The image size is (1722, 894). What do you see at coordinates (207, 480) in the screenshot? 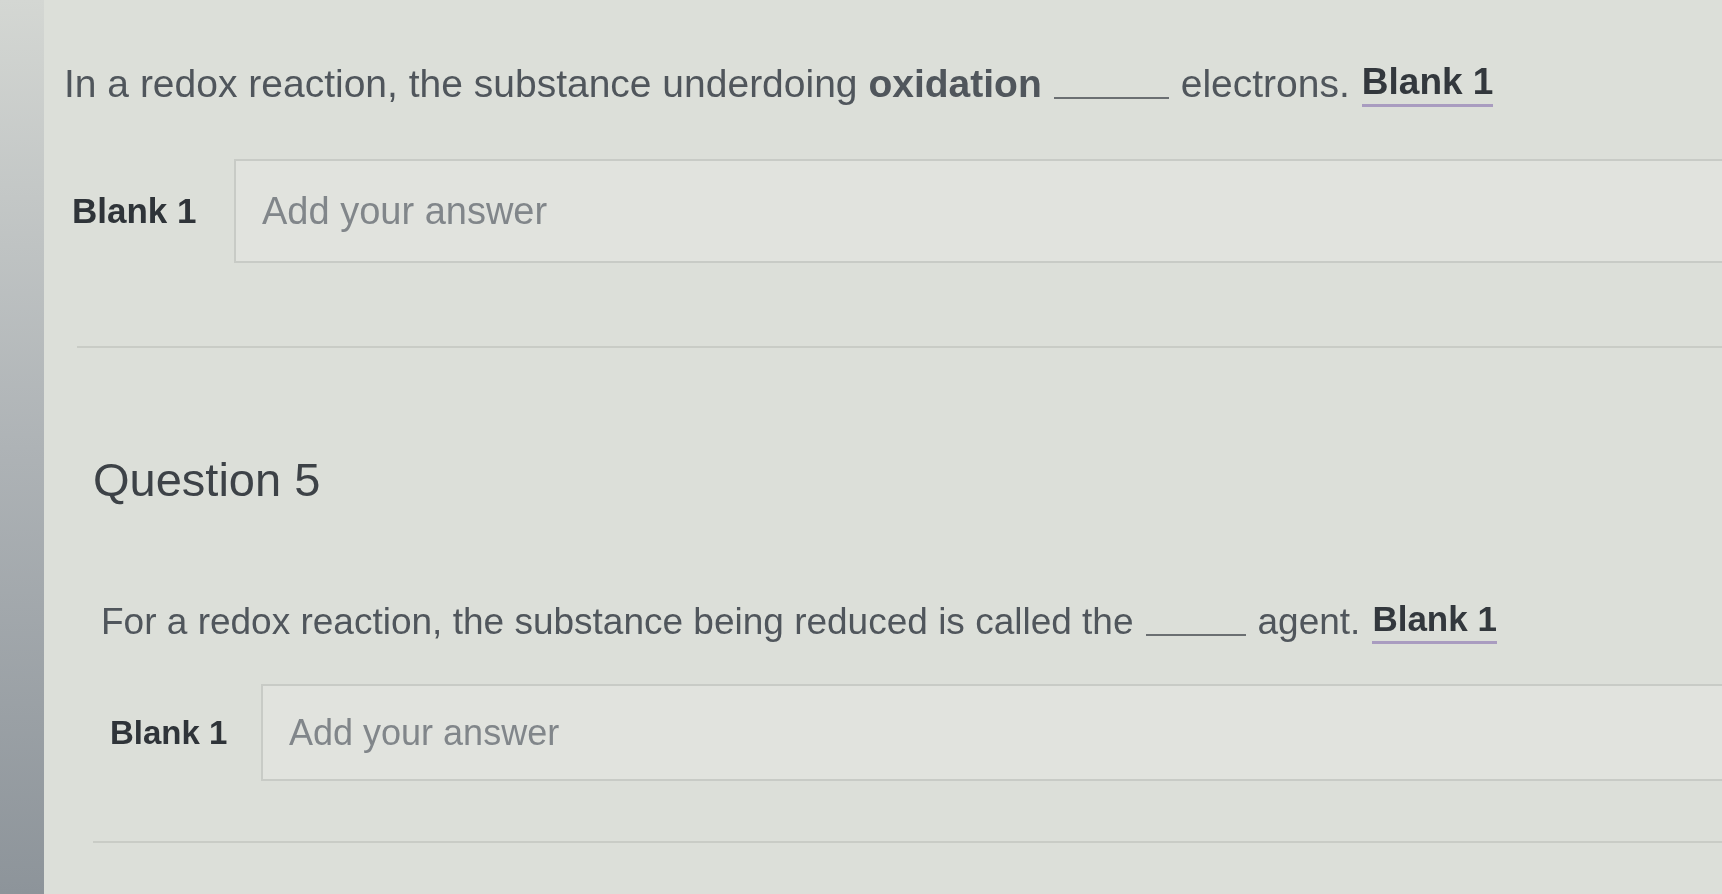
I see `question-heading: Question 5` at bounding box center [207, 480].